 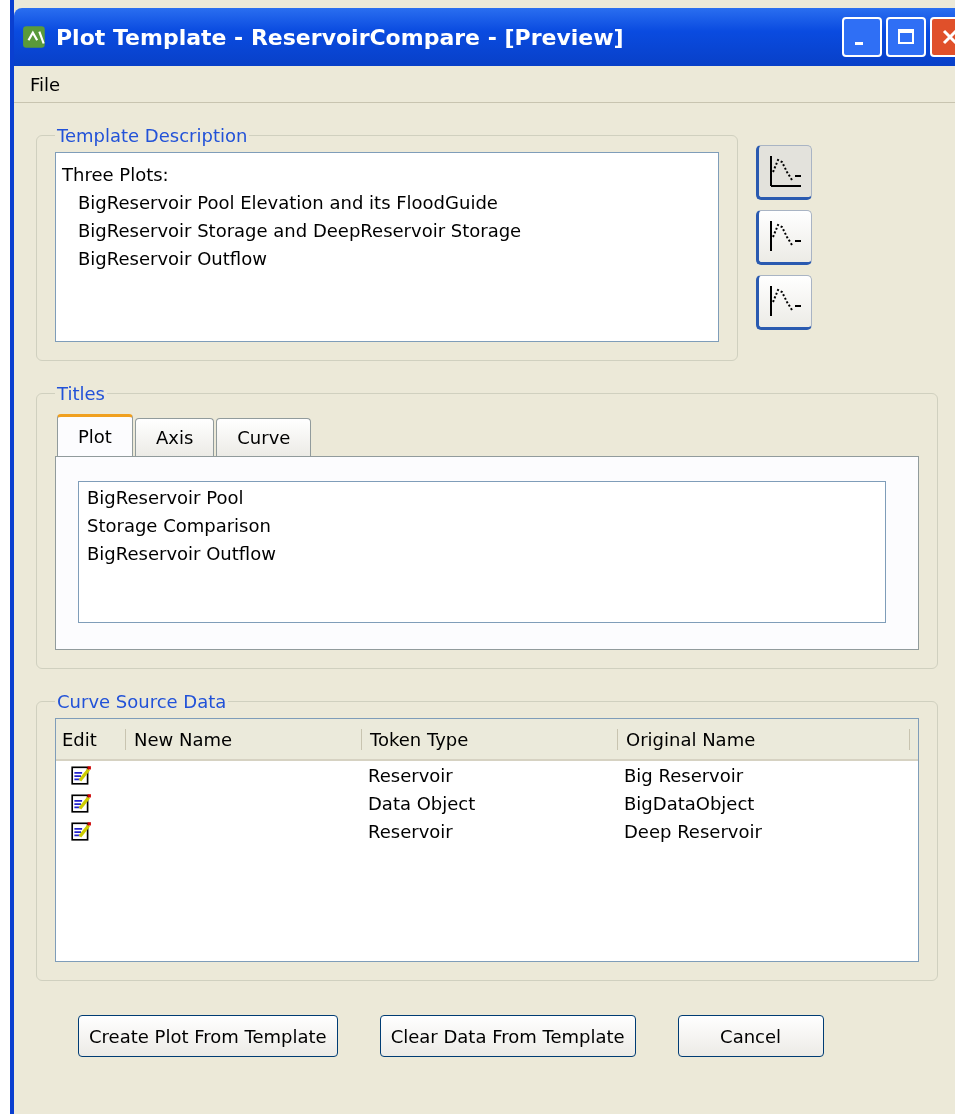 I want to click on column-header: New Name, so click(x=244, y=739).